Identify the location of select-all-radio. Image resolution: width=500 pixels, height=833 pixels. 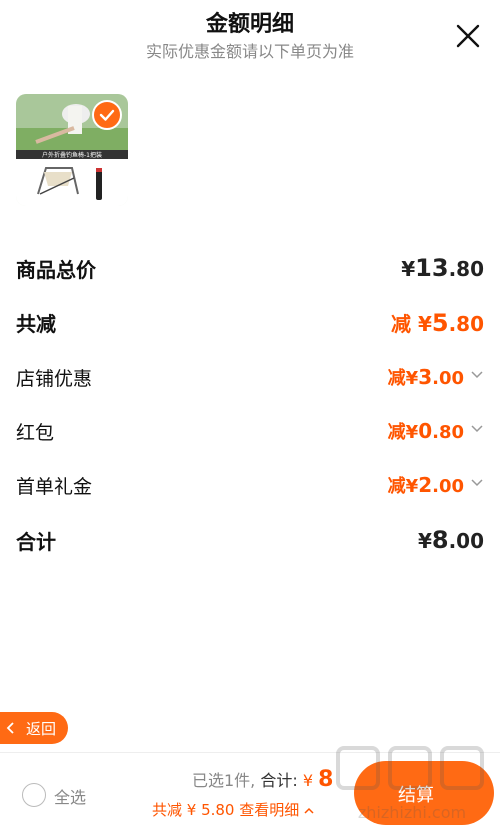
(34, 795).